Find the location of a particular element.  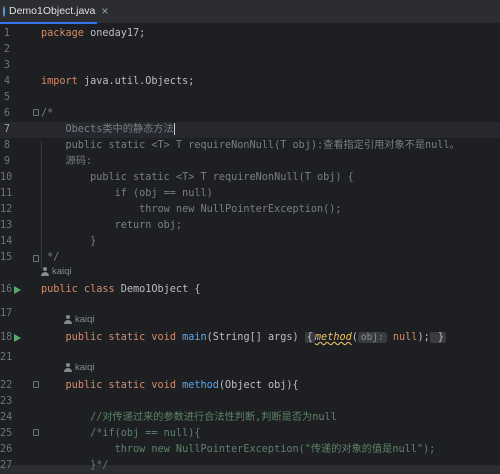

line-number: 4 is located at coordinates (6, 81).